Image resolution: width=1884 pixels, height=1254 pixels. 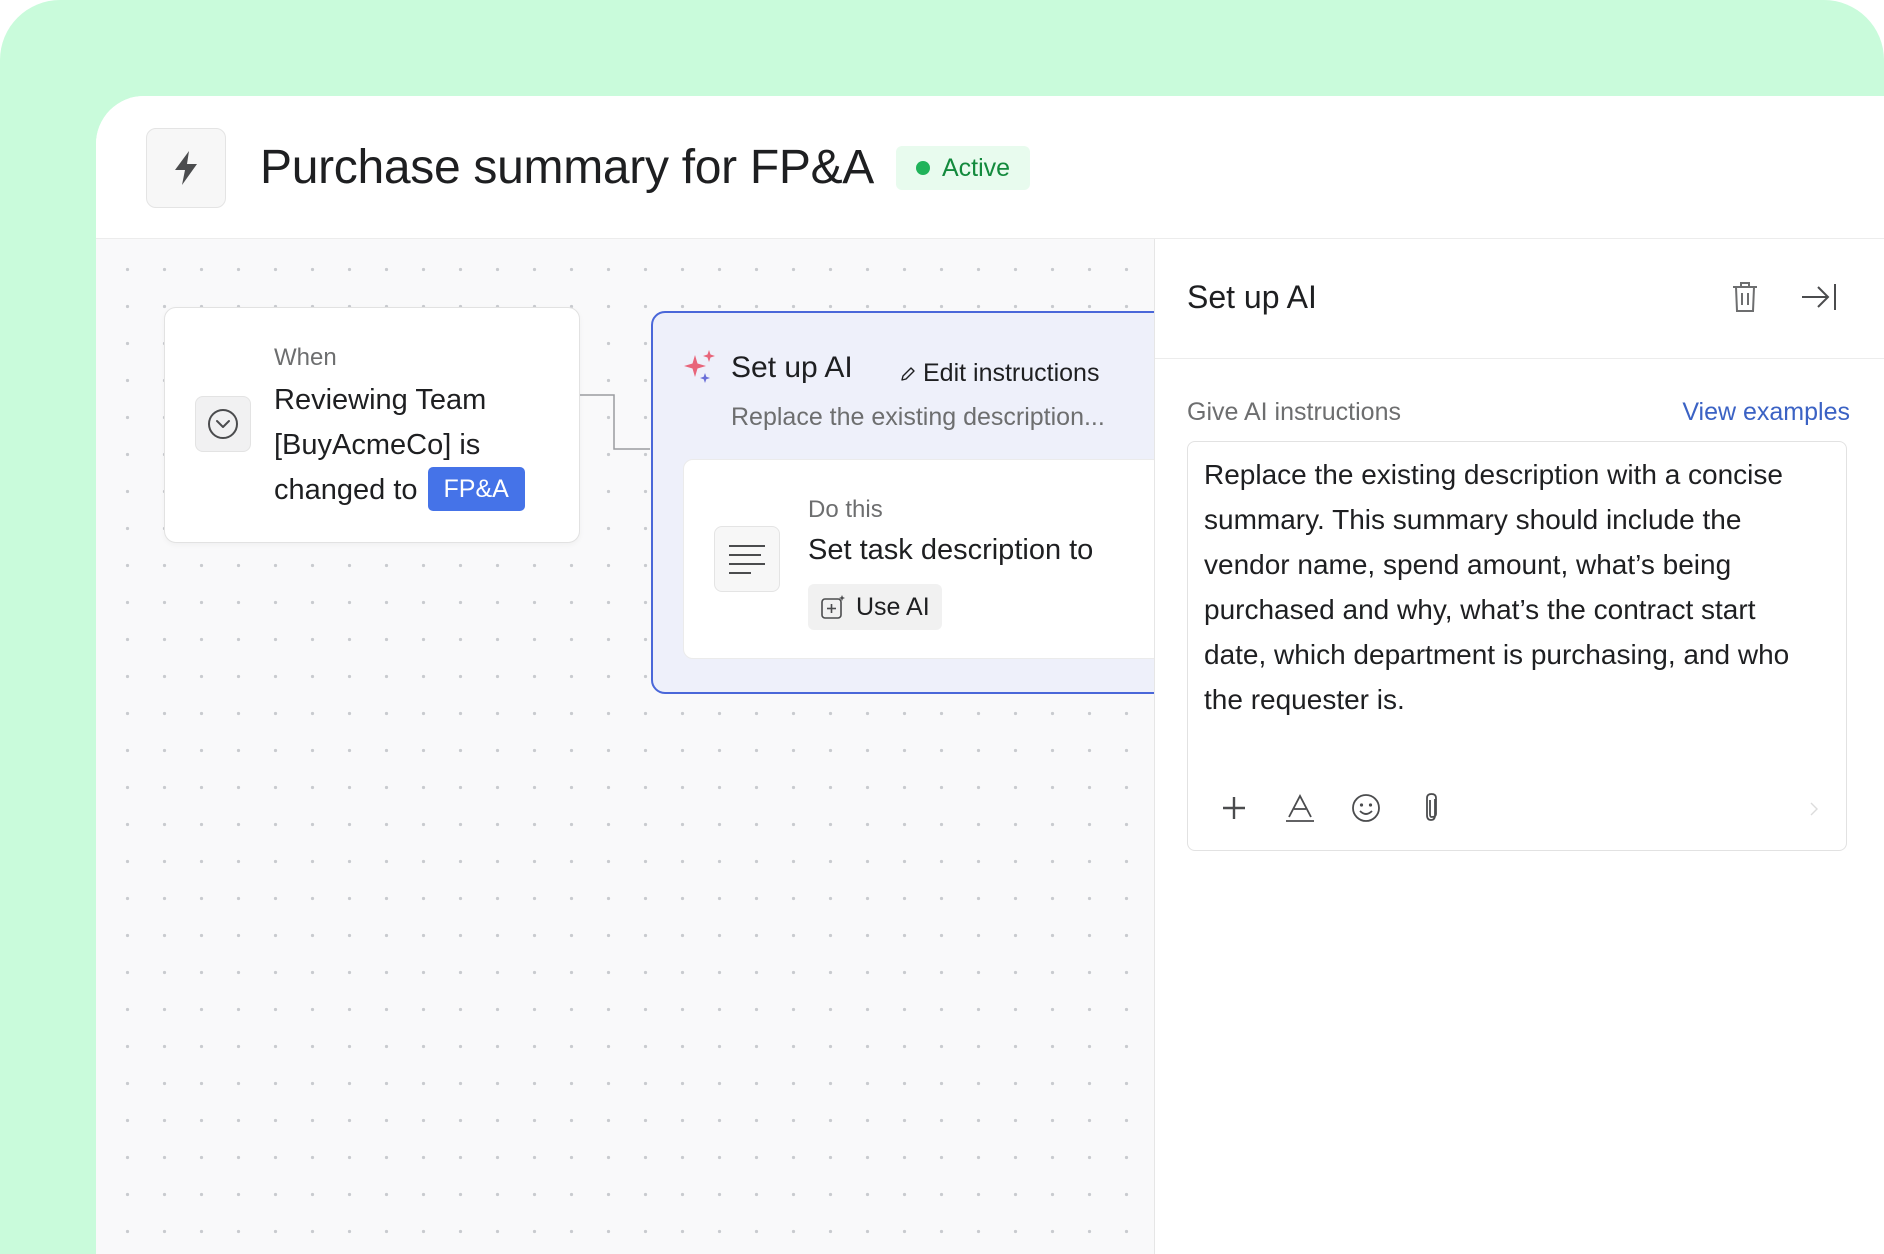 I want to click on pencil-icon, so click(x=908, y=373).